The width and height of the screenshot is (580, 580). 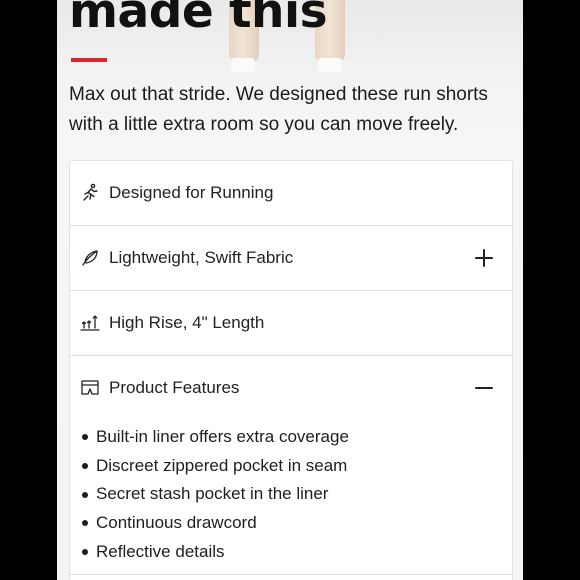 I want to click on accordion-item-high-rise-length: High Rise, 4" Length, so click(x=291, y=323).